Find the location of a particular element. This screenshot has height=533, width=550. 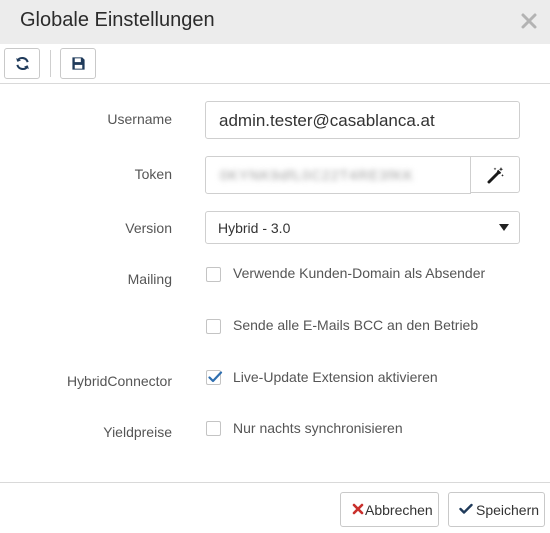

mailing-label: Mailing is located at coordinates (149, 279).